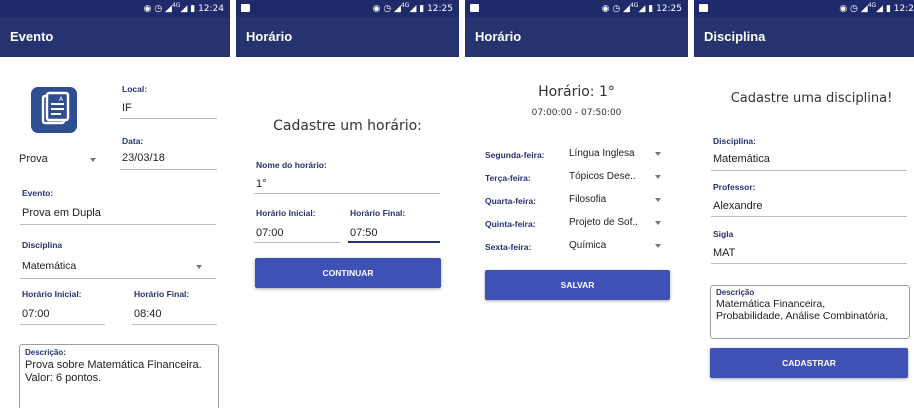 This screenshot has width=914, height=408. What do you see at coordinates (809, 216) in the screenshot?
I see `professor-underline` at bounding box center [809, 216].